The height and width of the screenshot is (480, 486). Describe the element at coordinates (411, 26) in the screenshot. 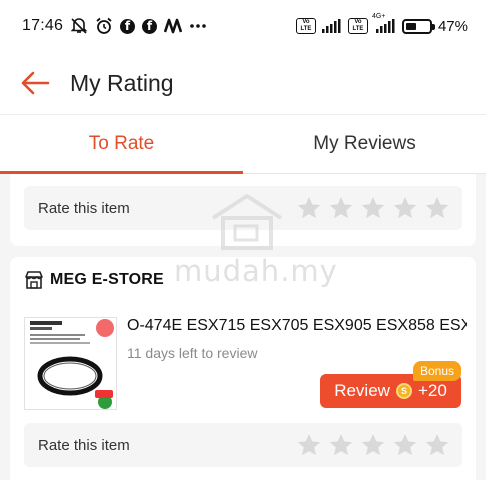

I see `battery-fill` at that location.